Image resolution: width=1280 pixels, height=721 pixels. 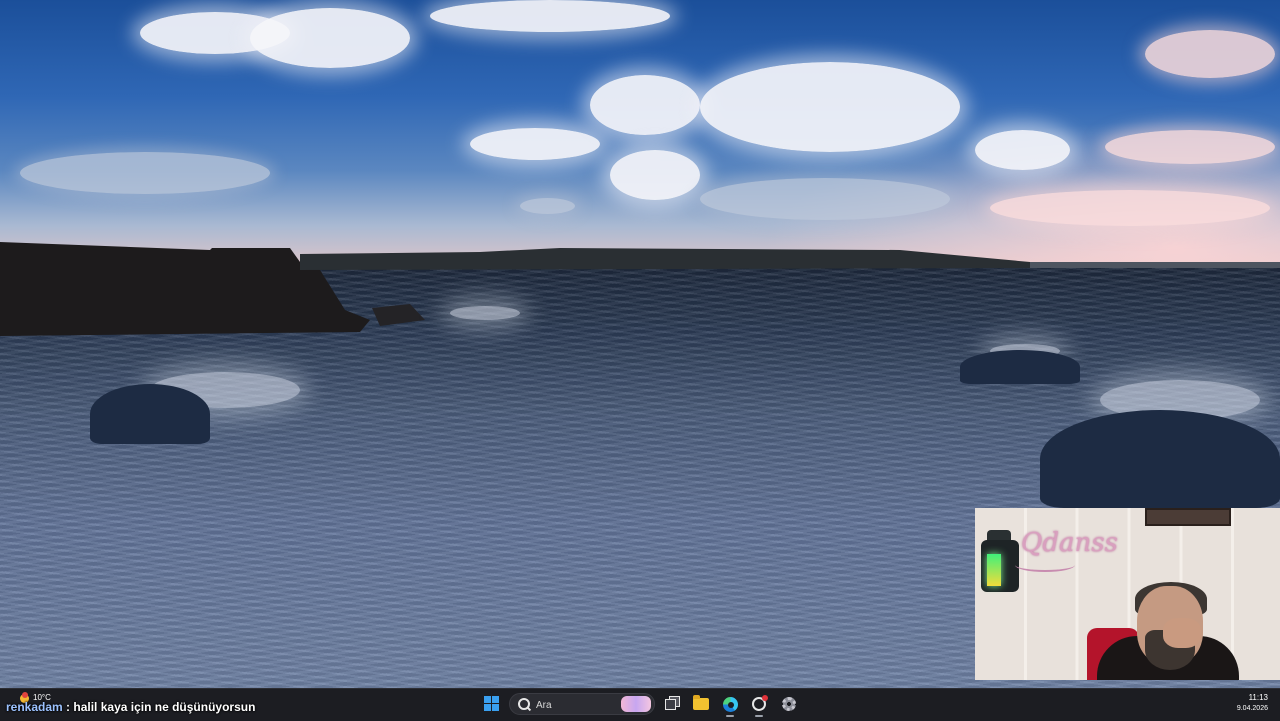 I want to click on wallpaper-foam, so click(x=485, y=313).